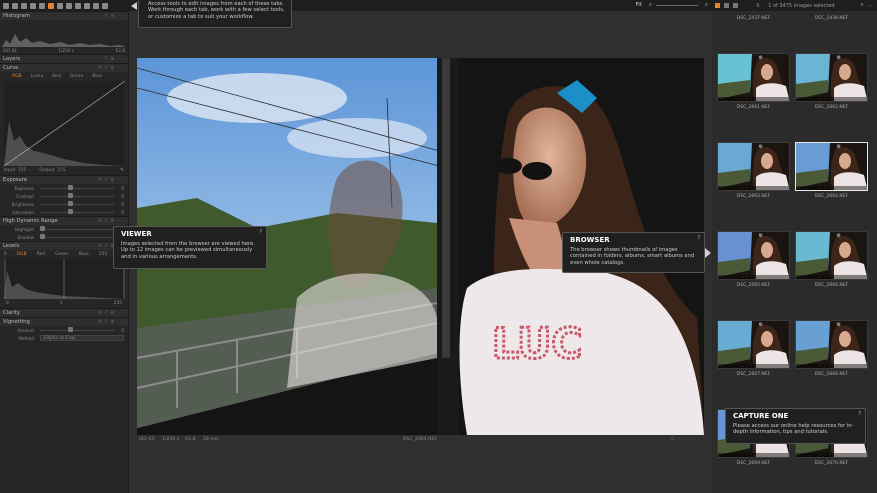 This screenshot has height=493, width=877. Describe the element at coordinates (64, 220) in the screenshot. I see `hdr-header: High Dynamic Range A ? ≡ ···` at that location.